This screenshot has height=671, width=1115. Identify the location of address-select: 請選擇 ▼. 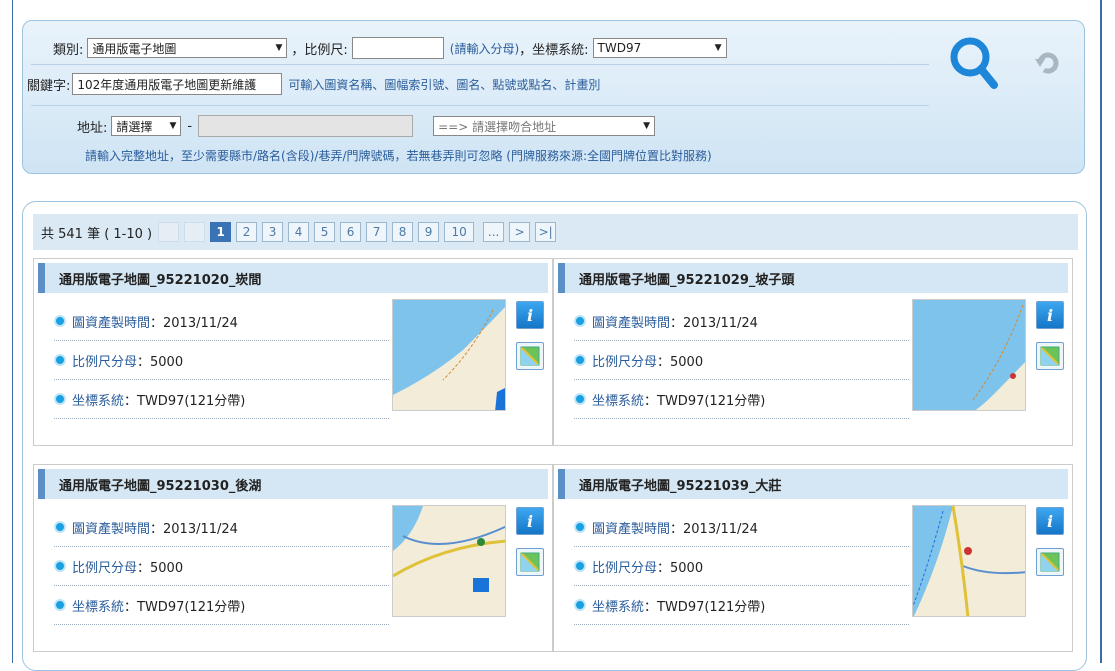
(146, 126).